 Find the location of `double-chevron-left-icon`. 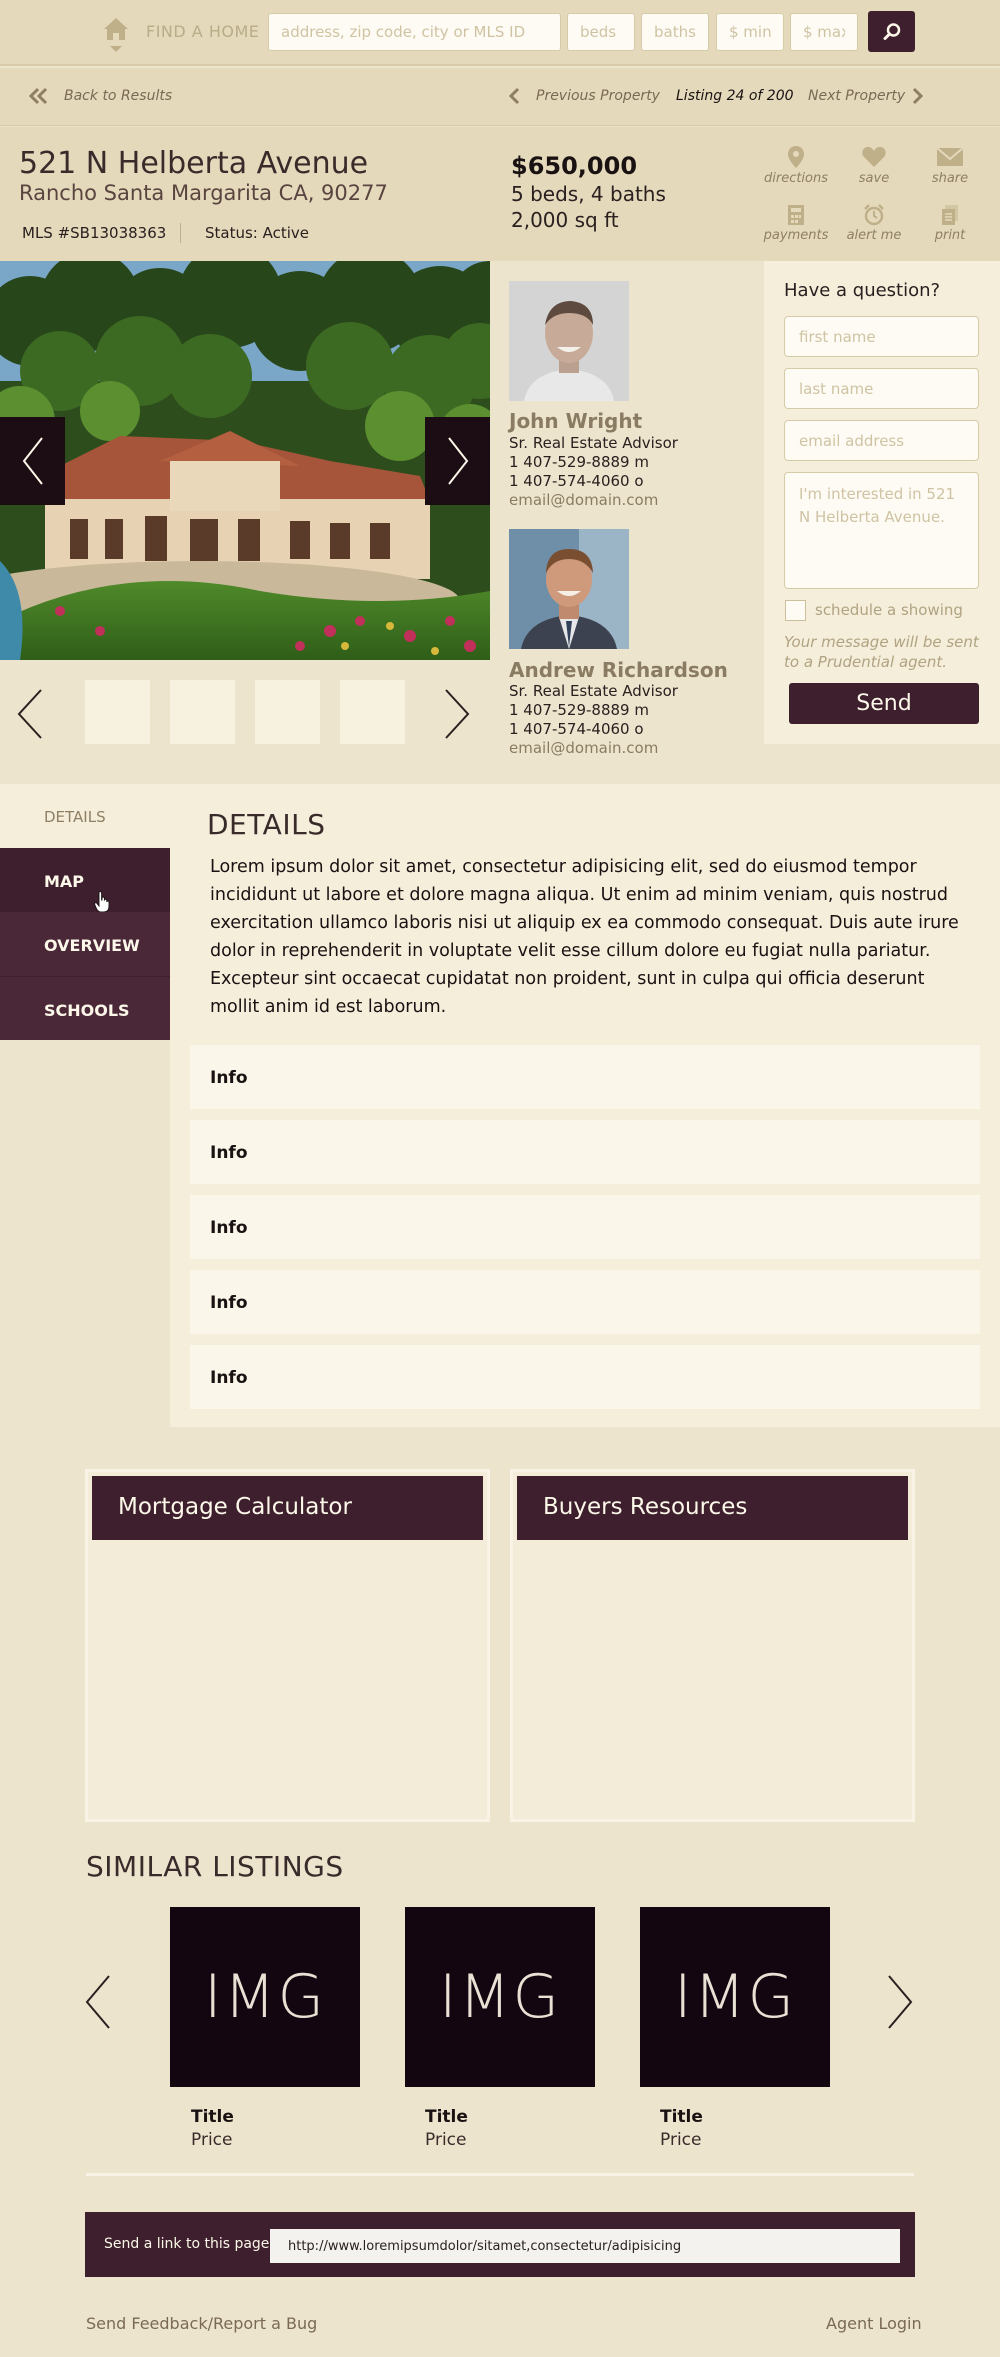

double-chevron-left-icon is located at coordinates (39, 98).